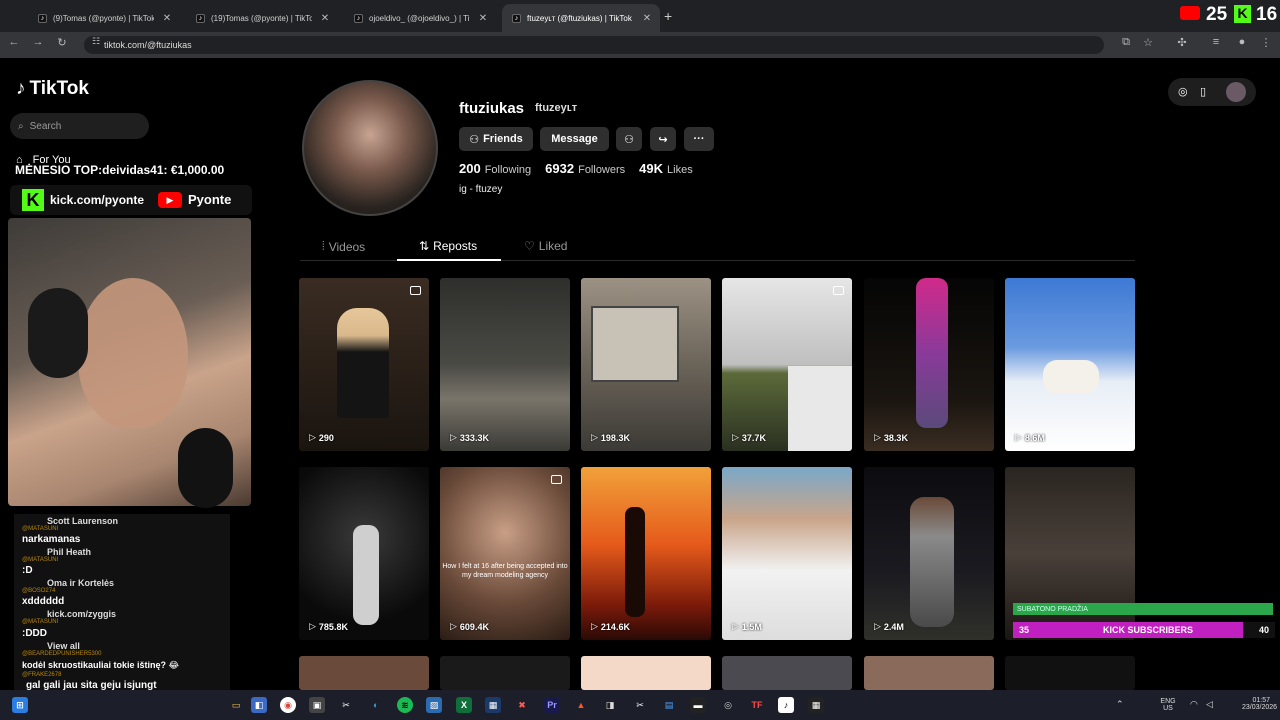  Describe the element at coordinates (1168, 705) in the screenshot. I see `language-indicator: ENG US` at that location.